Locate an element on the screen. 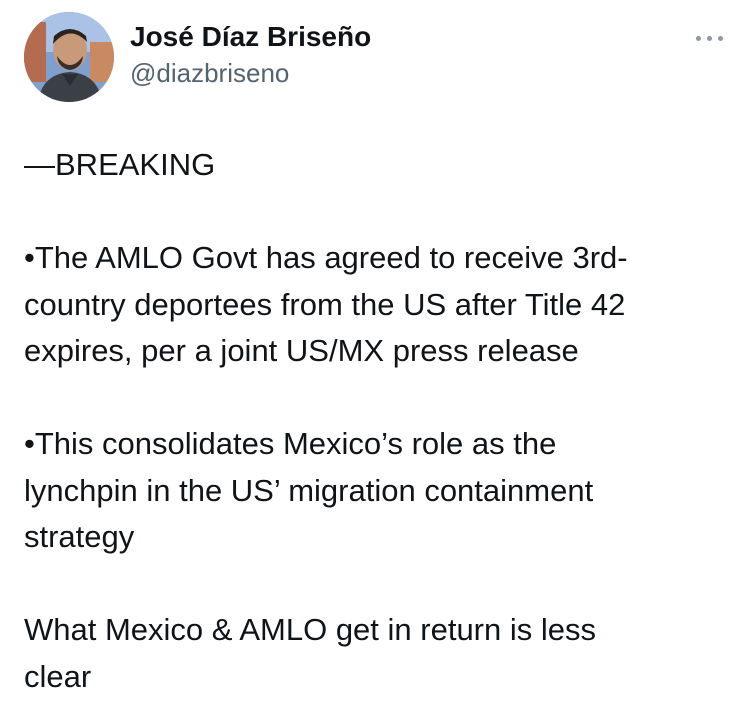 This screenshot has width=750, height=719. tweet-header: José Díaz Briseño @diazbriseno is located at coordinates (375, 57).